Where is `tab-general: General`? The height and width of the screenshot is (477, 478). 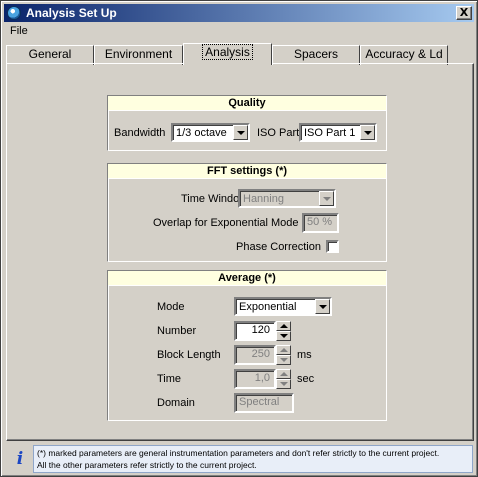
tab-general: General is located at coordinates (50, 55).